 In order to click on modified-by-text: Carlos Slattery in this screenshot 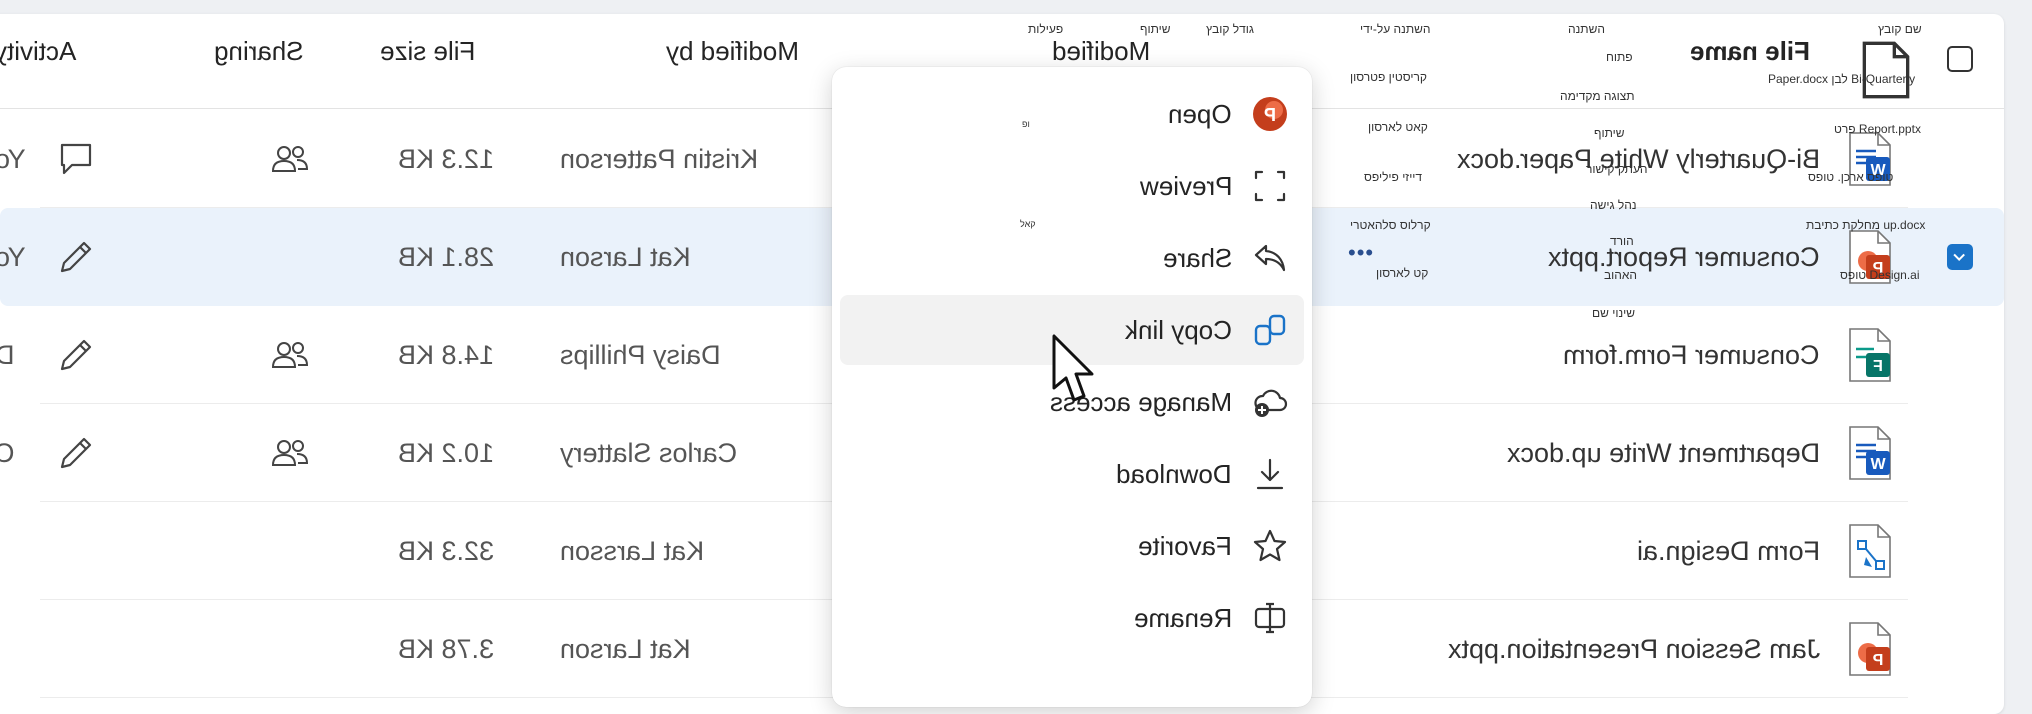, I will do `click(649, 452)`.